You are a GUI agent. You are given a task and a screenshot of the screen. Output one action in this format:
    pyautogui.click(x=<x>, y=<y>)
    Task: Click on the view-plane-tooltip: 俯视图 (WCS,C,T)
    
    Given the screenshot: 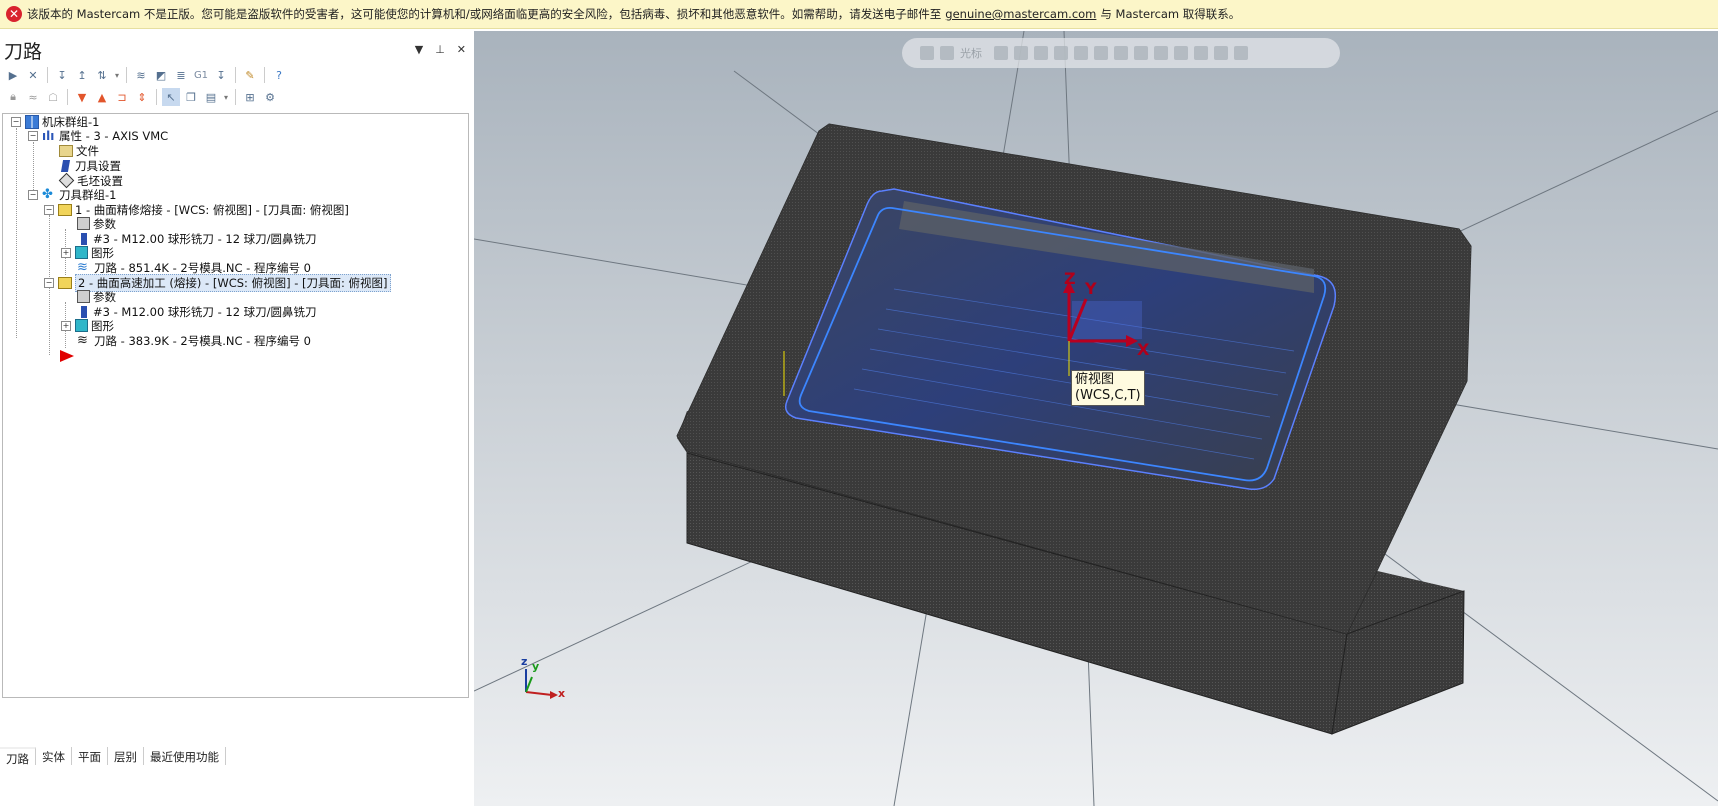 What is the action you would take?
    pyautogui.click(x=1108, y=388)
    